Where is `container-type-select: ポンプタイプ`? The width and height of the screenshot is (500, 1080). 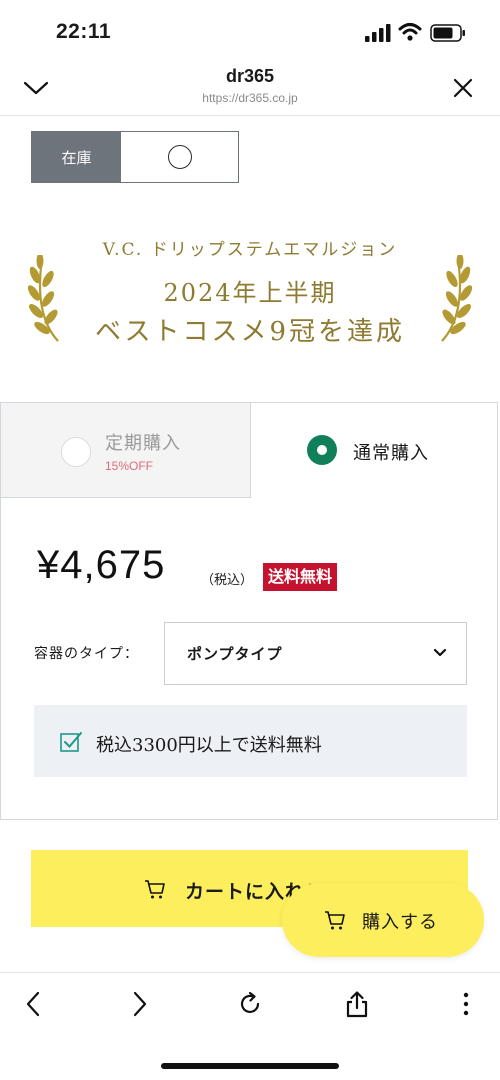
container-type-select: ポンプタイプ is located at coordinates (315, 653).